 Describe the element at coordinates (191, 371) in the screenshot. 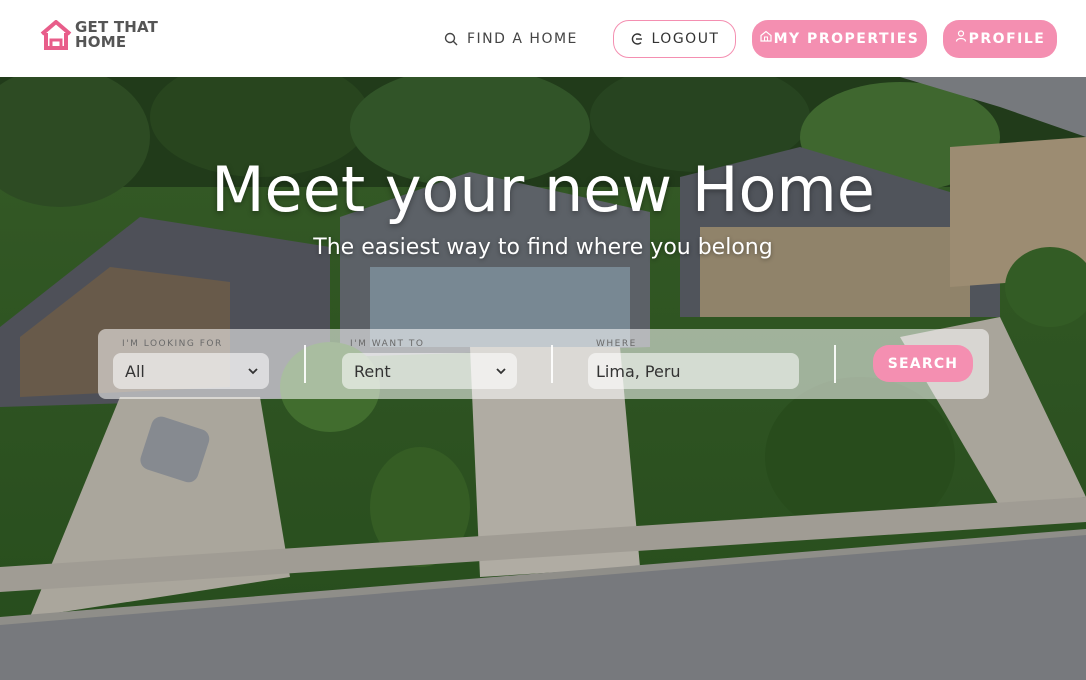

I see `looking-for-select: All` at that location.